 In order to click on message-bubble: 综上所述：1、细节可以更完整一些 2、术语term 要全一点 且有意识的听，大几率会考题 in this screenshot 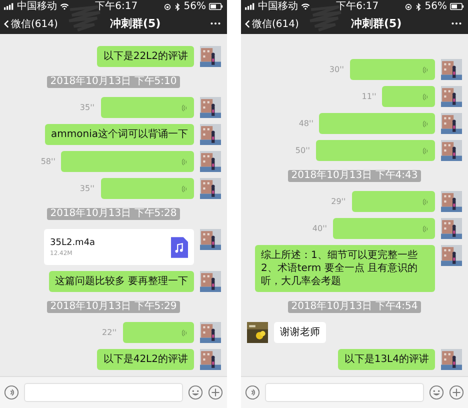, I will do `click(345, 268)`.